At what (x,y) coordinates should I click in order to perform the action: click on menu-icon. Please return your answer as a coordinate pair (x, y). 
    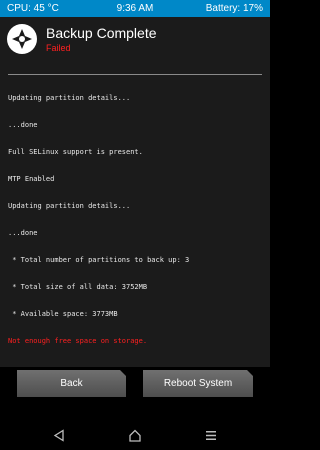
    Looking at the image, I should click on (211, 435).